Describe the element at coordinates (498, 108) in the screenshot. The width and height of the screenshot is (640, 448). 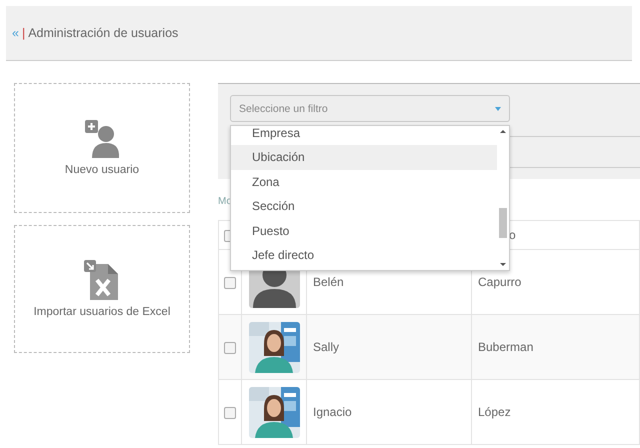
I see `caret-icon` at that location.